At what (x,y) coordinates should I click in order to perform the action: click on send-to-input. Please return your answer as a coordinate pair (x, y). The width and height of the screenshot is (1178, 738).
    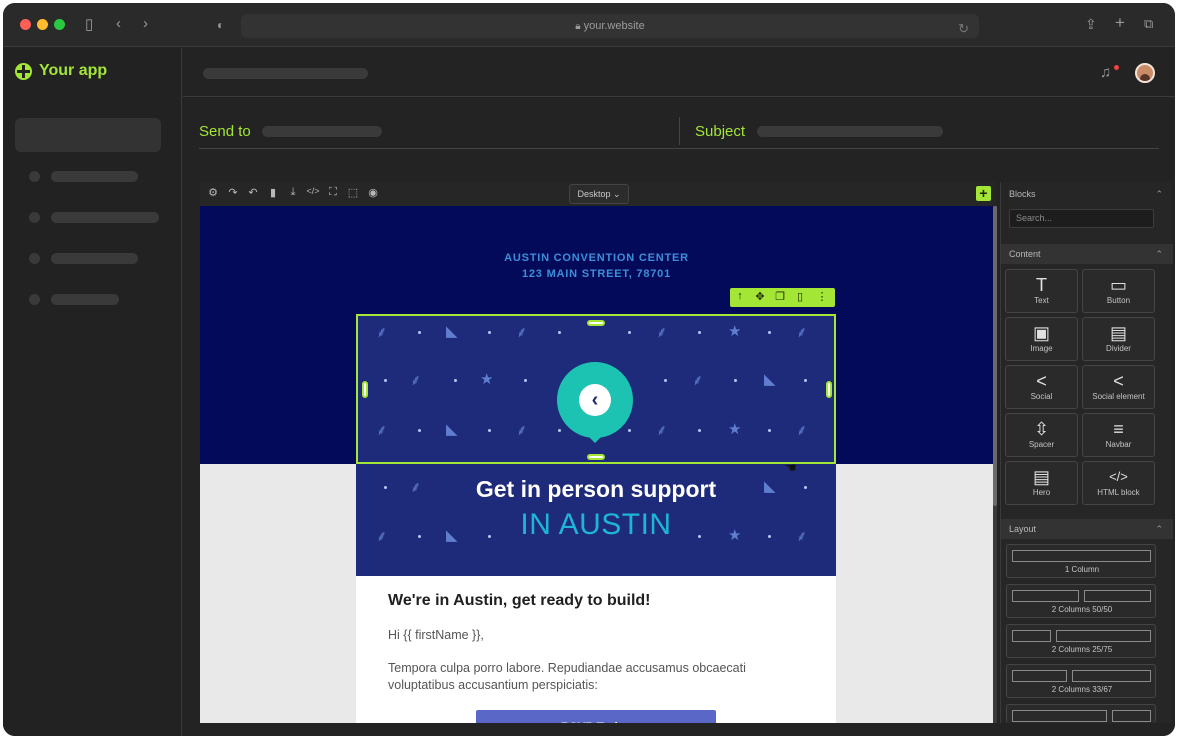
    Looking at the image, I should click on (322, 131).